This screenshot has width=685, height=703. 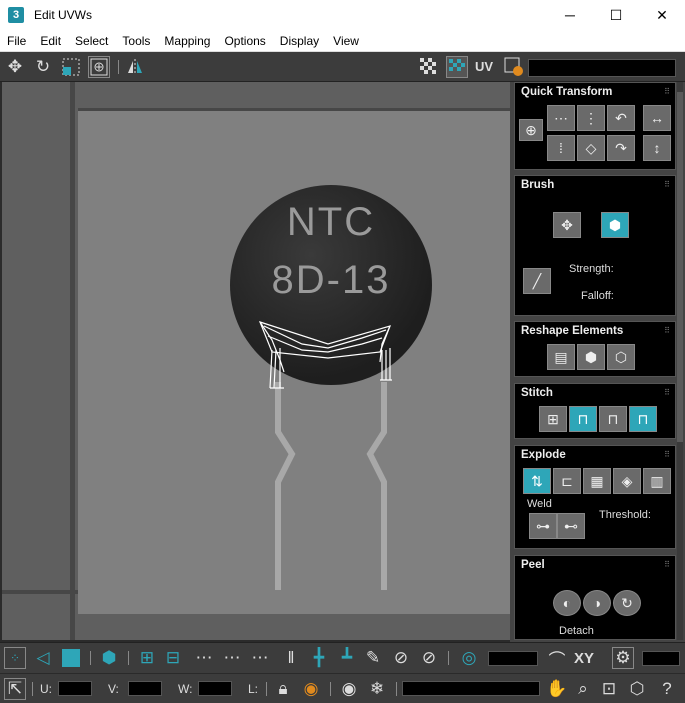 I want to click on stitch-average-icon: ⊓, so click(x=613, y=419).